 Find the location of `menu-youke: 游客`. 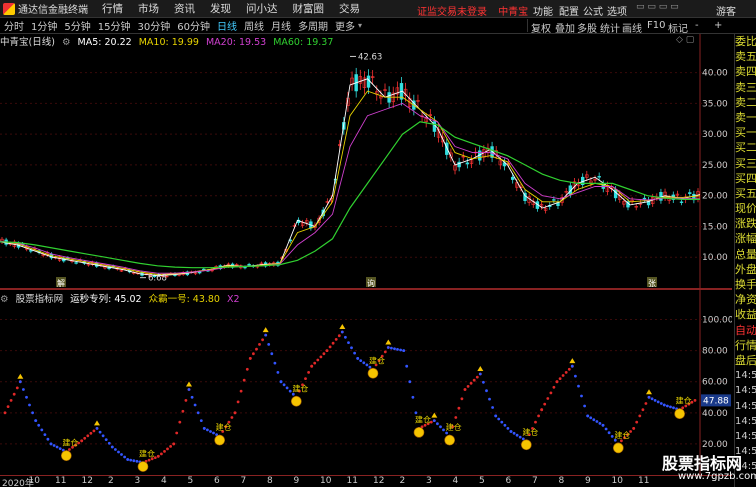

menu-youke: 游客 is located at coordinates (726, 10).